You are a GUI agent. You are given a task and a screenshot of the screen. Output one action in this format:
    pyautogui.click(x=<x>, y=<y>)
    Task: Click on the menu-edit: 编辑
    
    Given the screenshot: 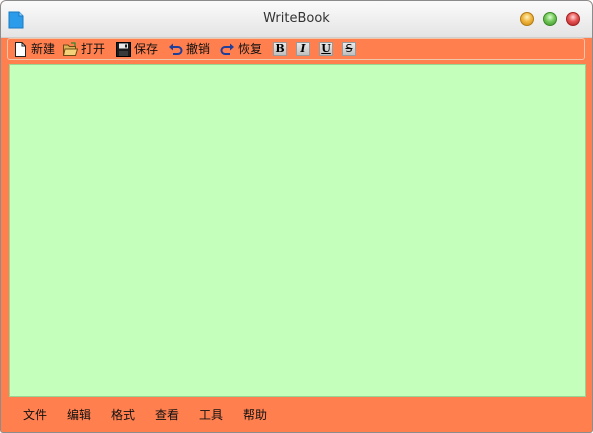 What is the action you would take?
    pyautogui.click(x=79, y=414)
    